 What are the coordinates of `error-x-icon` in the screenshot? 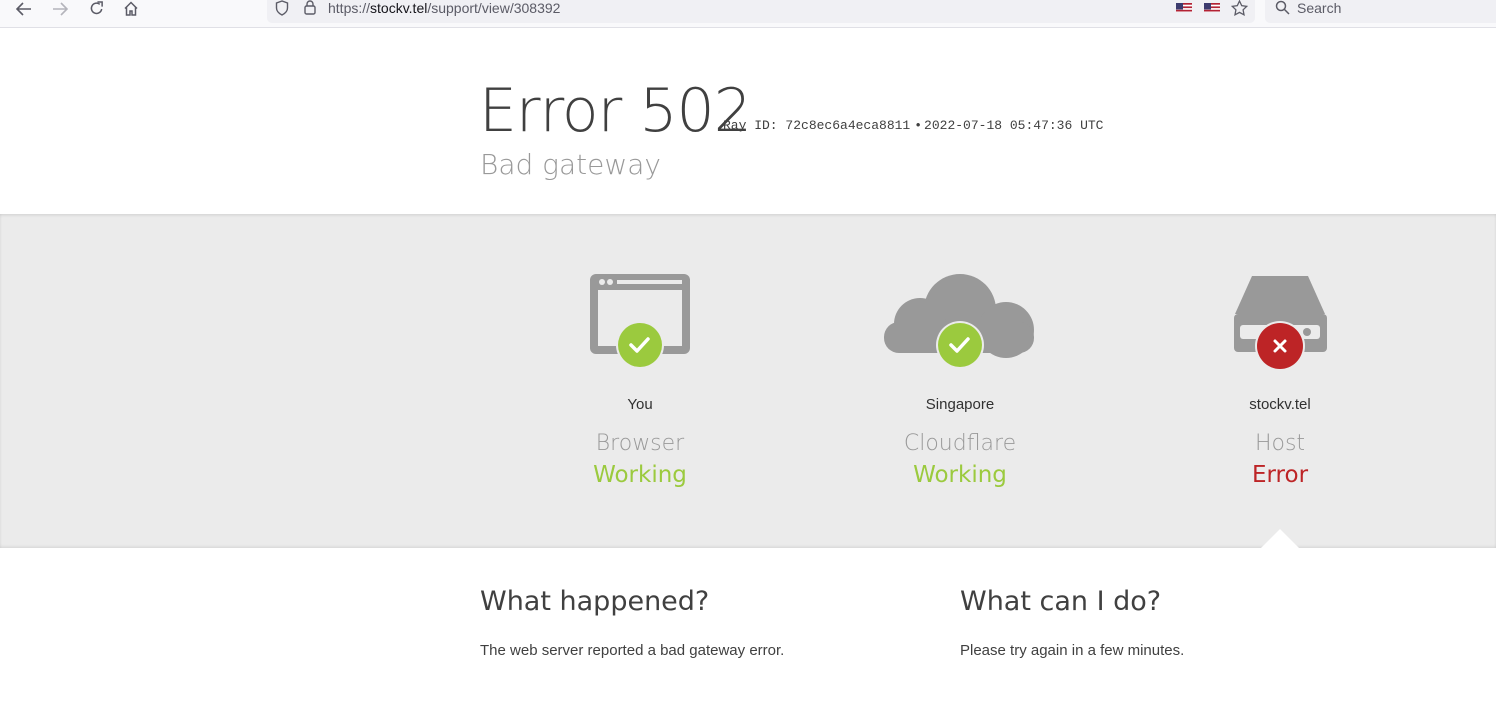 It's located at (1280, 346).